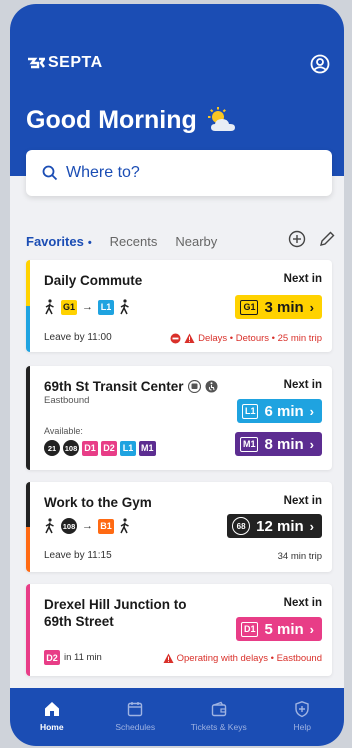 This screenshot has height=748, width=352. Describe the element at coordinates (218, 709) in the screenshot. I see `wallet-icon` at that location.